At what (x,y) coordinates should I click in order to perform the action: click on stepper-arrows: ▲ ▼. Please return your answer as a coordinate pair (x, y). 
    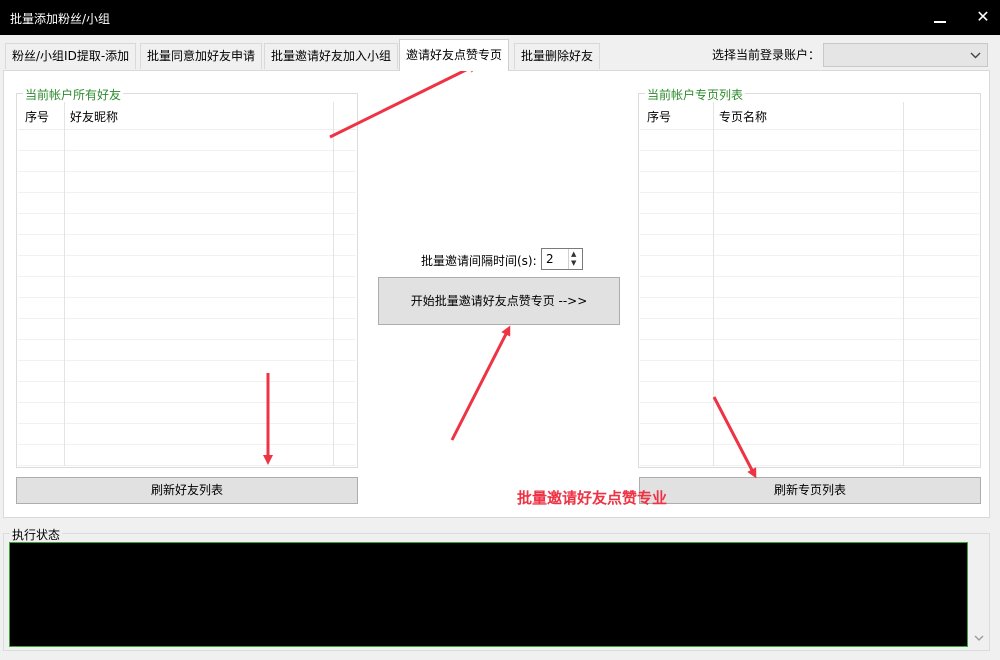
    Looking at the image, I should click on (575, 259).